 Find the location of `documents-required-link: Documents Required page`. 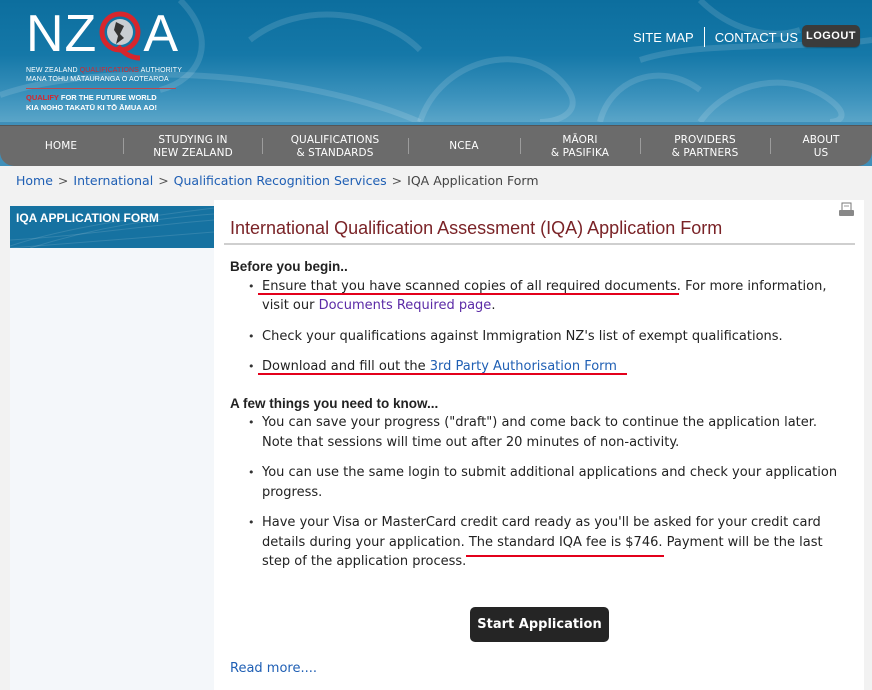

documents-required-link: Documents Required page is located at coordinates (405, 305).